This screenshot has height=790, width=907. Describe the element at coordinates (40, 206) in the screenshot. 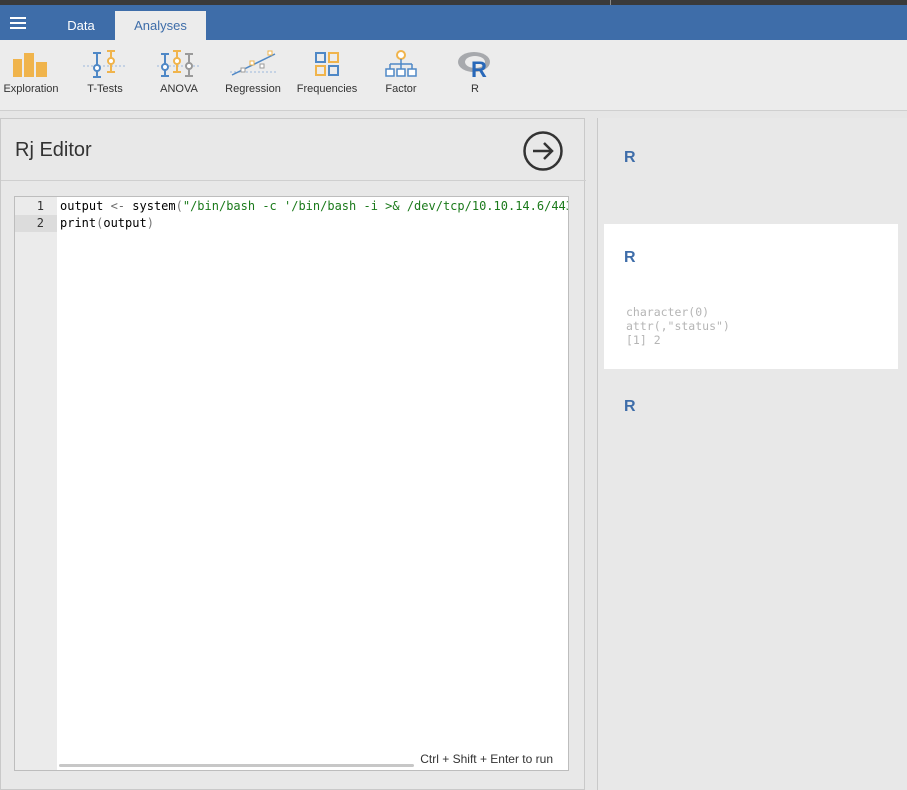

I see `line-number: 1` at that location.